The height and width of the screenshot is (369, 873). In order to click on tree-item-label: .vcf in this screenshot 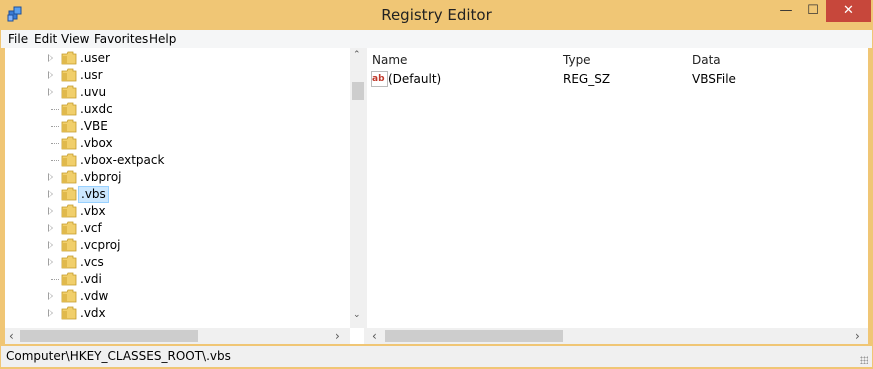, I will do `click(91, 228)`.